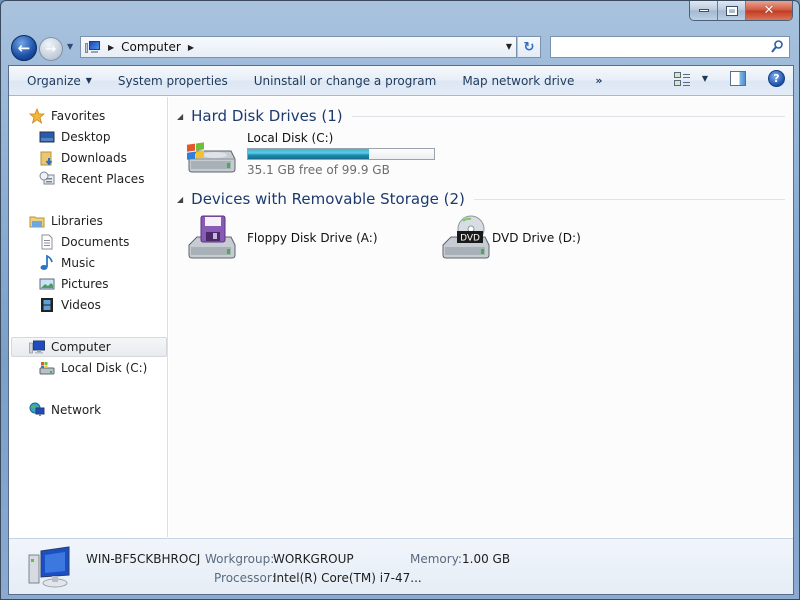 This screenshot has height=600, width=800. I want to click on disk-usage-fill, so click(308, 154).